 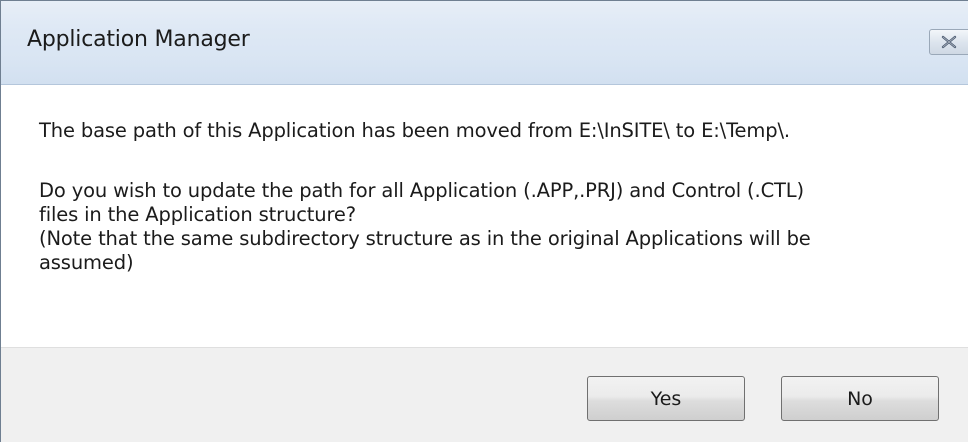 I want to click on close-icon, so click(x=949, y=42).